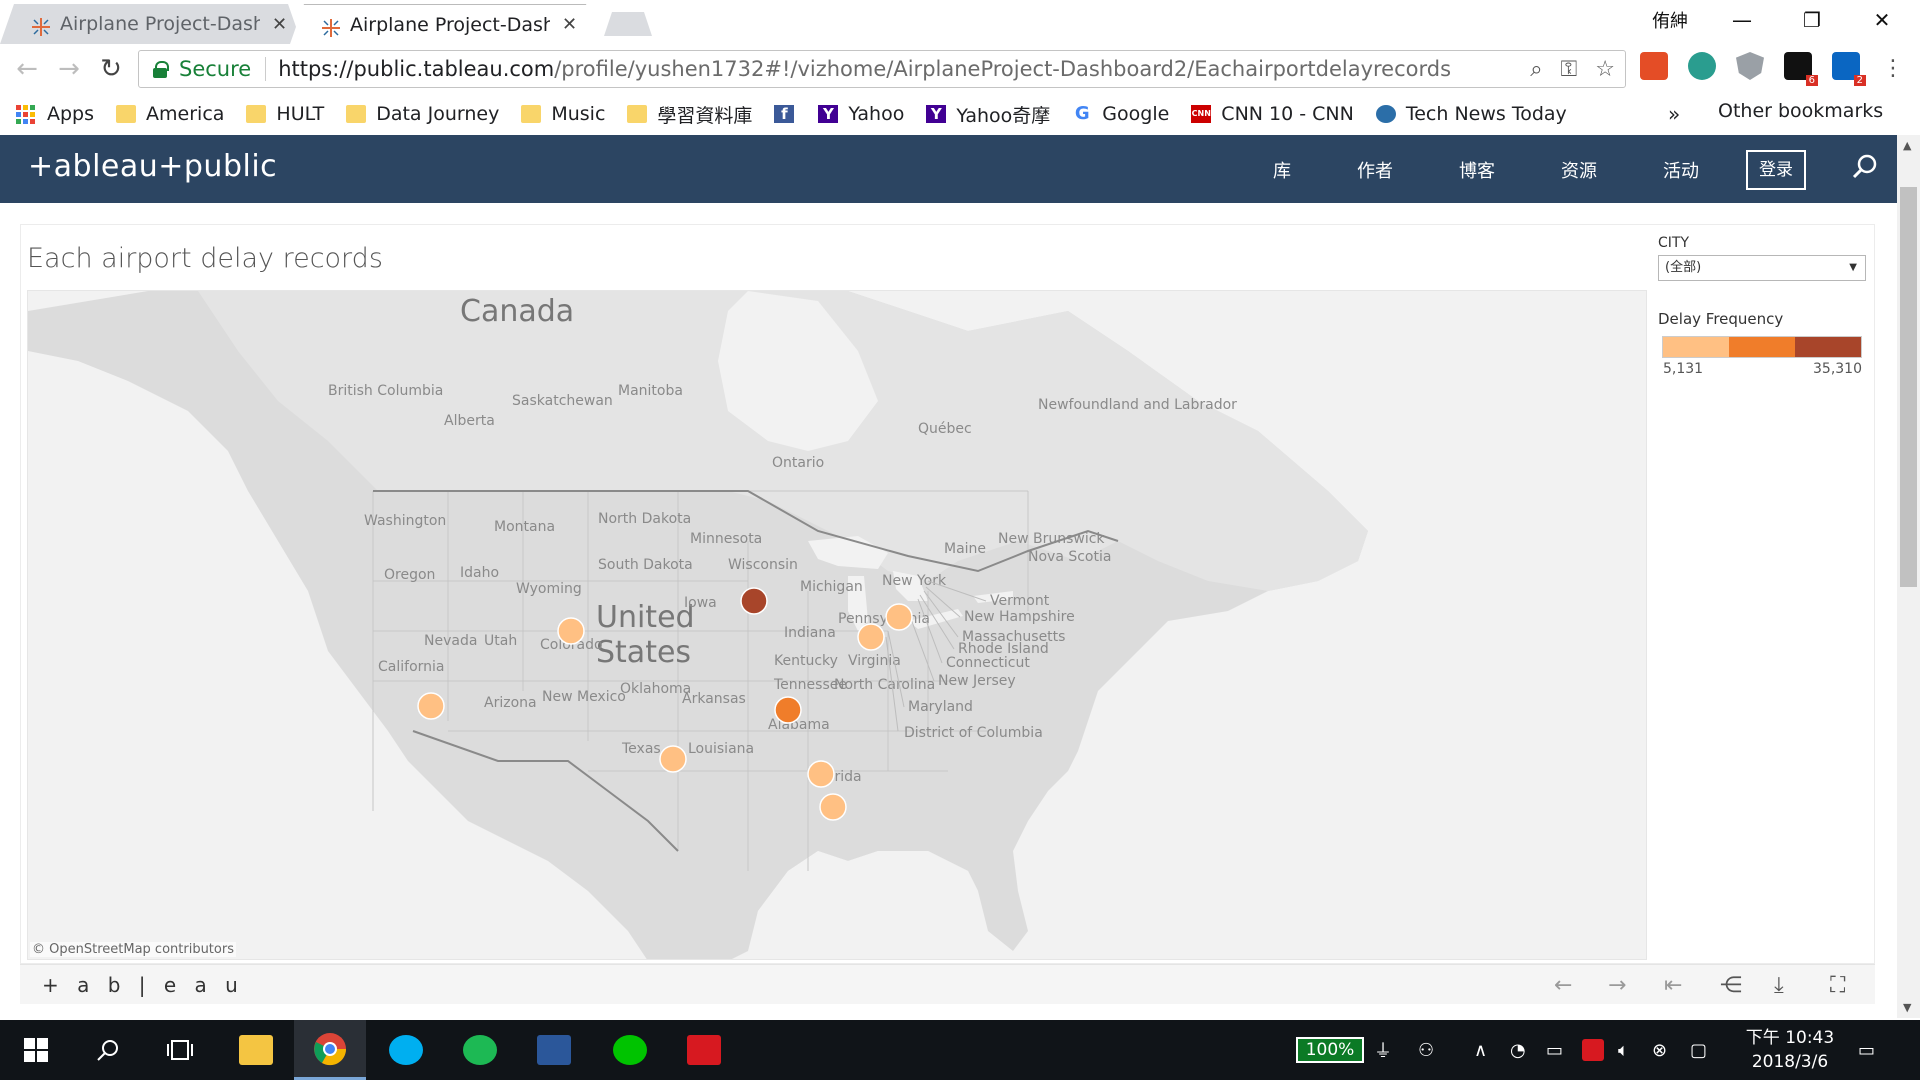 This screenshot has height=1080, width=1920. I want to click on scroll-up-arrow-icon: ▲, so click(1907, 145).